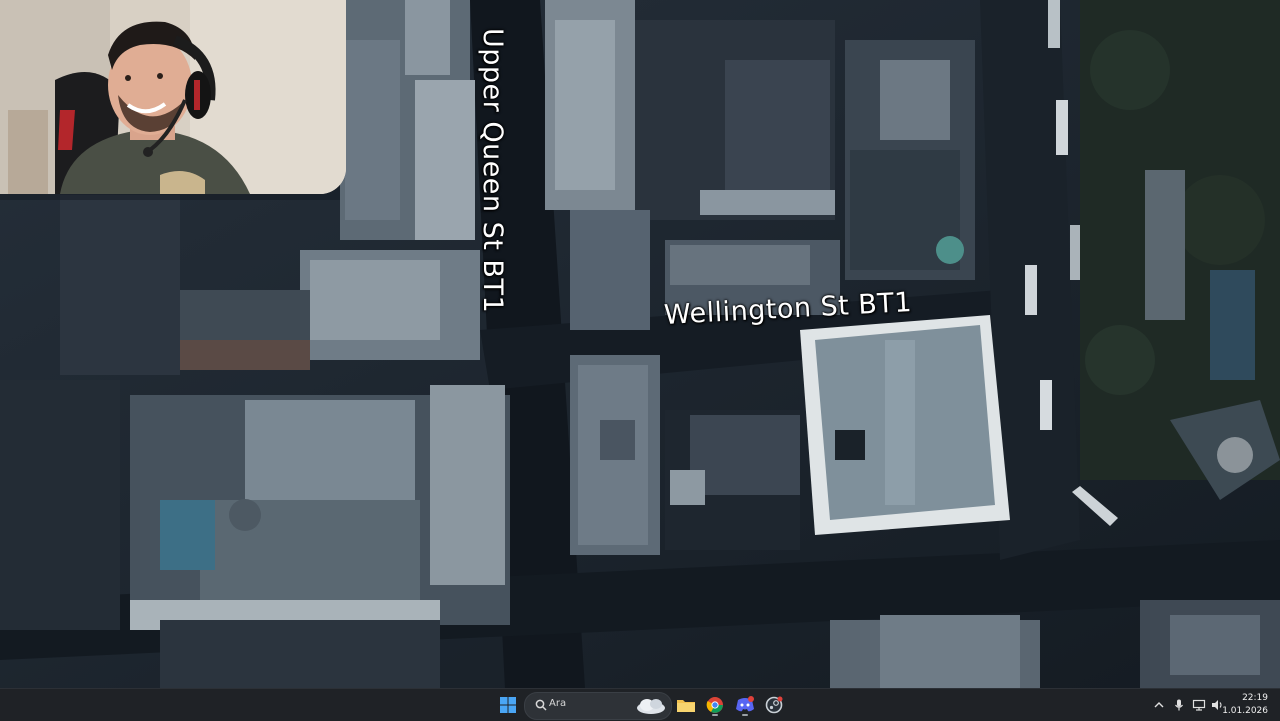  I want to click on network-icon, so click(1199, 705).